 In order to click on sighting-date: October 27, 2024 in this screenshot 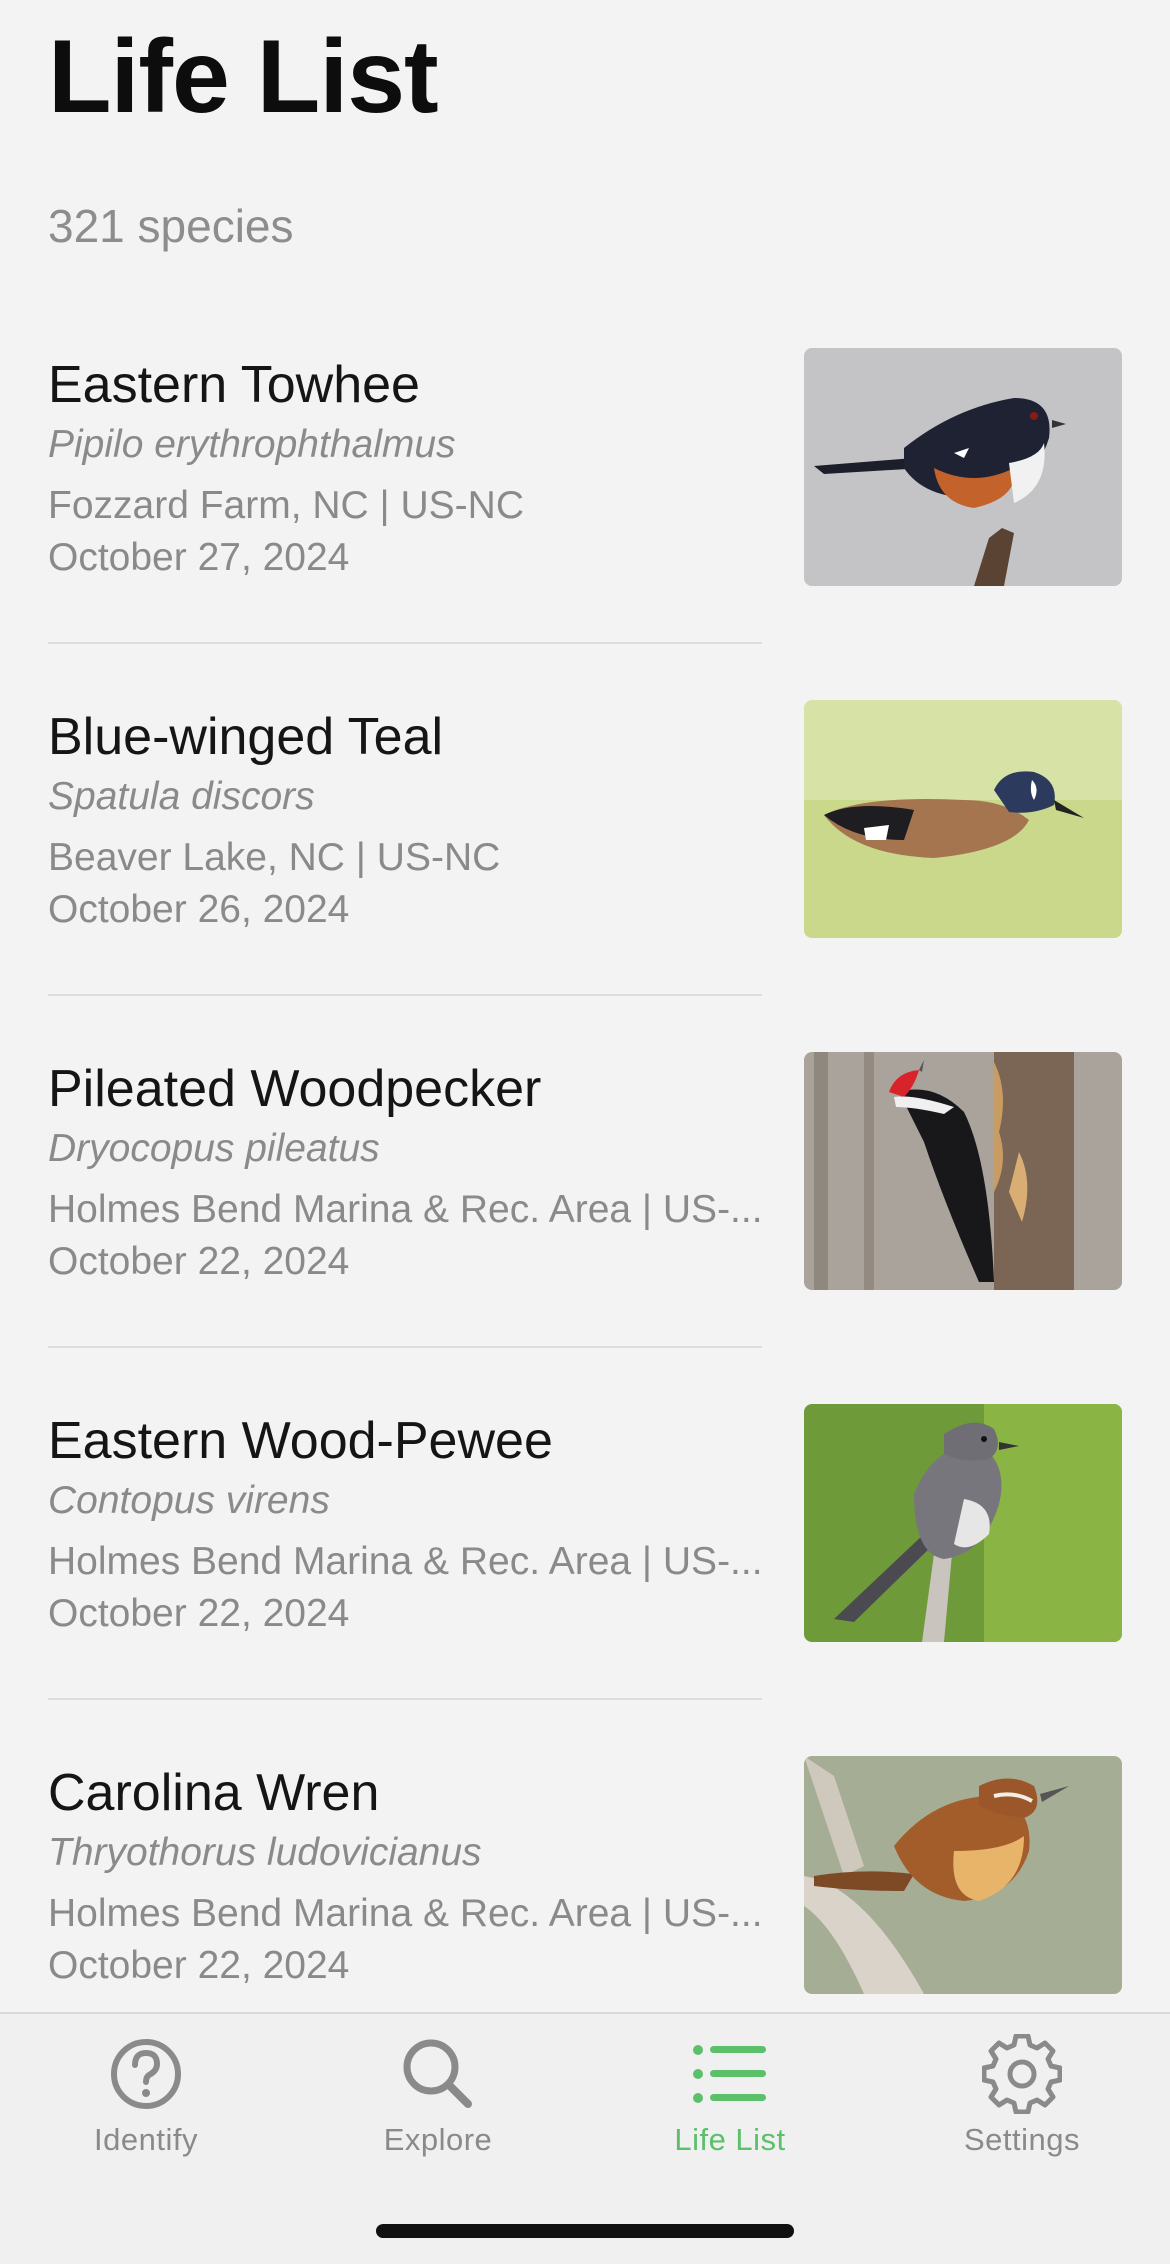, I will do `click(199, 557)`.